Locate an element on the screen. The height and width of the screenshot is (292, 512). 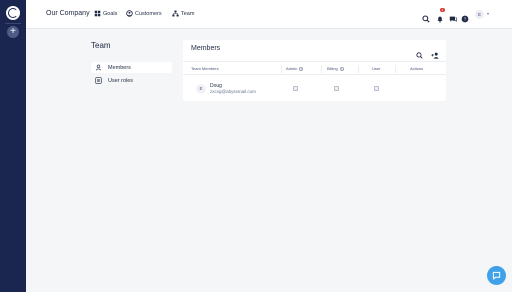
team-icon is located at coordinates (175, 13).